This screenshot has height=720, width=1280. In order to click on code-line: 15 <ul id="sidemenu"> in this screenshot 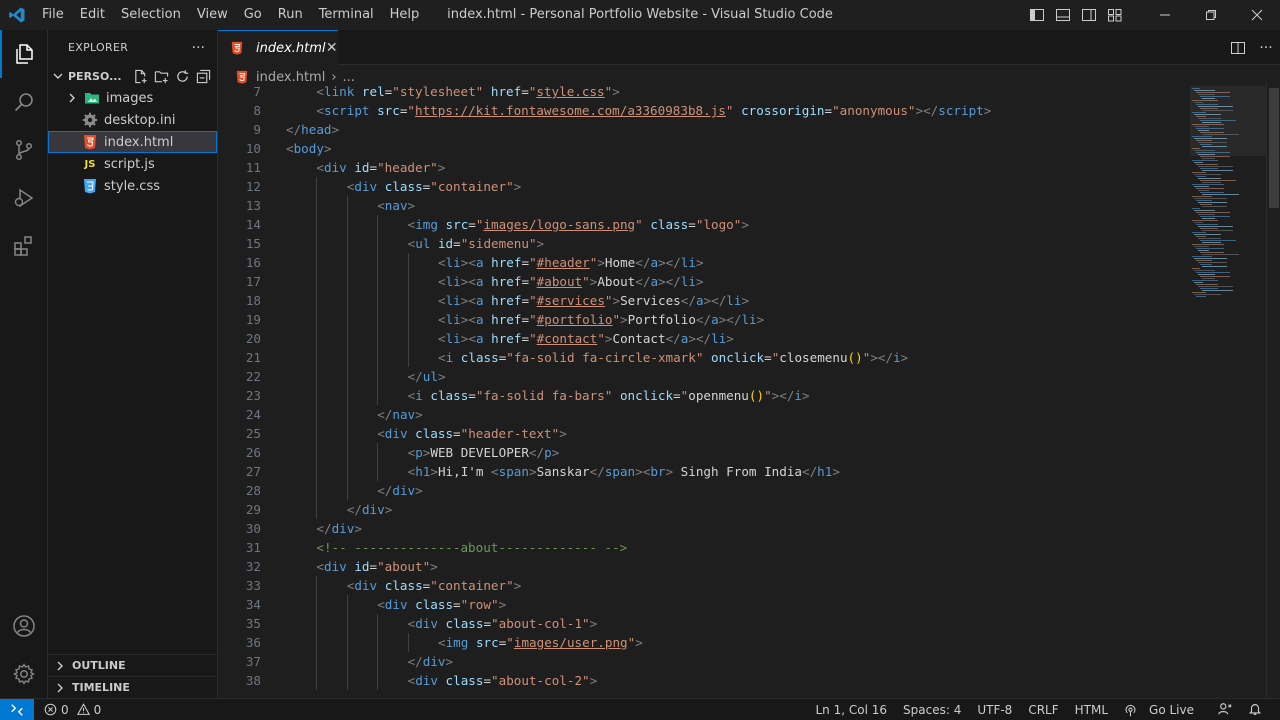, I will do `click(704, 243)`.